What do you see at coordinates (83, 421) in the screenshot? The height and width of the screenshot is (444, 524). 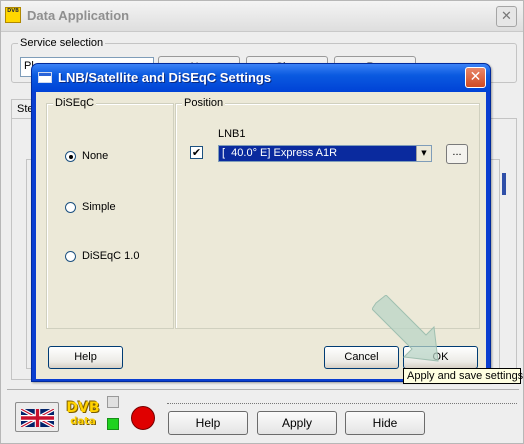 I see `dvb-logo-bottom: data` at bounding box center [83, 421].